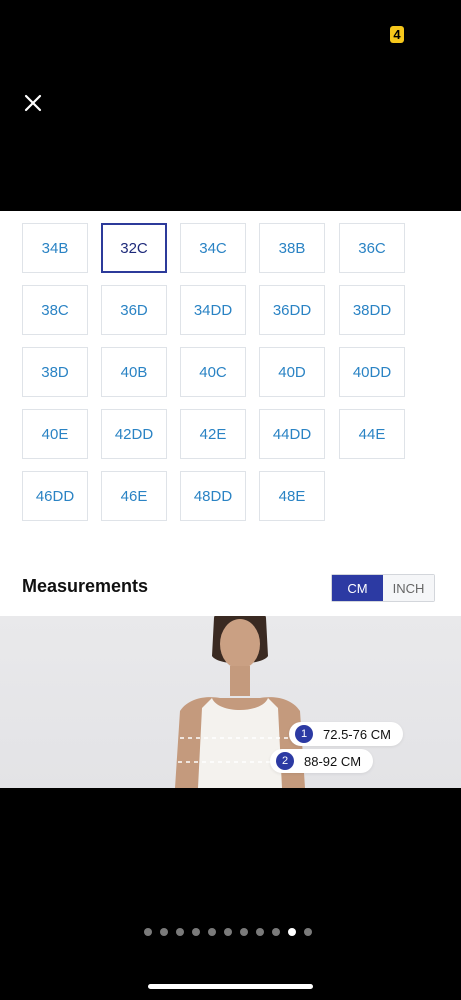  What do you see at coordinates (213, 372) in the screenshot?
I see `size-option-40c: 40C` at bounding box center [213, 372].